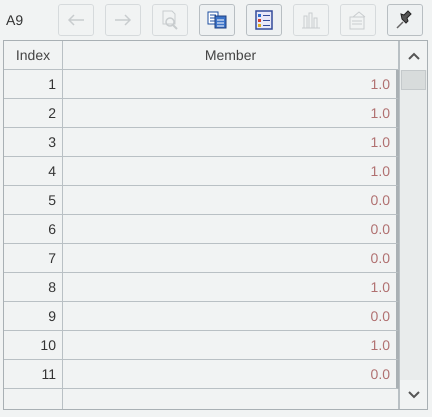 This screenshot has height=417, width=432. I want to click on back-arrow-icon, so click(76, 20).